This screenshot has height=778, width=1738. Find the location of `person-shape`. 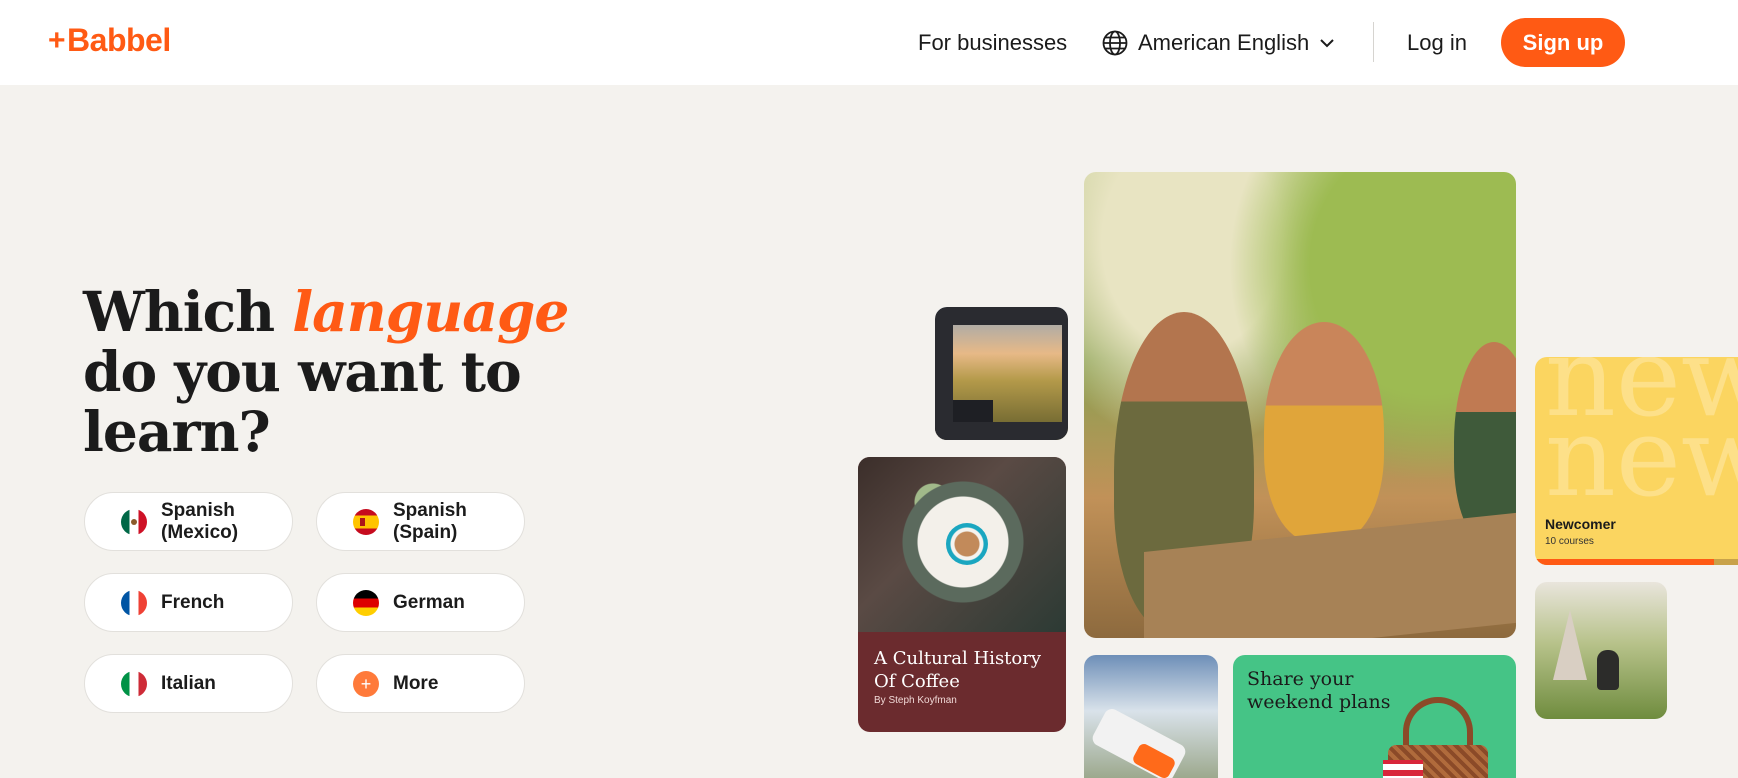

person-shape is located at coordinates (1608, 670).